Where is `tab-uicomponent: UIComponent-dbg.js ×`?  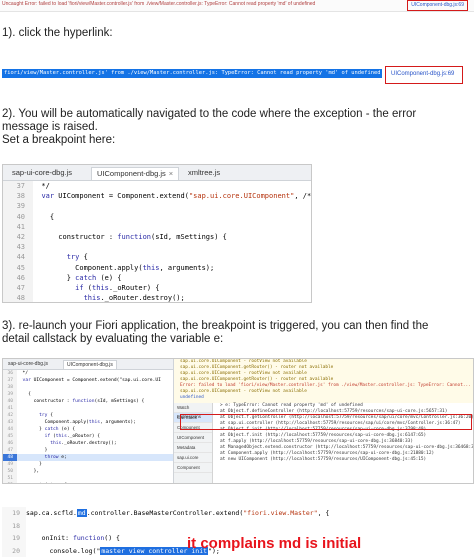
tab-uicomponent: UIComponent-dbg.js × is located at coordinates (135, 173).